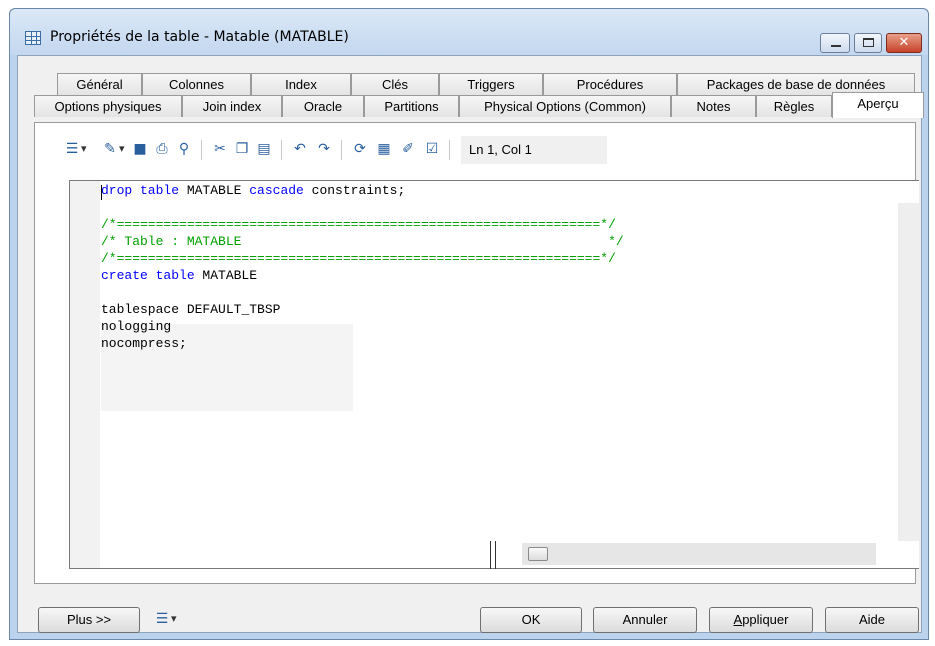 The width and height of the screenshot is (935, 646). Describe the element at coordinates (276, 190) in the screenshot. I see `keyword: cascade` at that location.